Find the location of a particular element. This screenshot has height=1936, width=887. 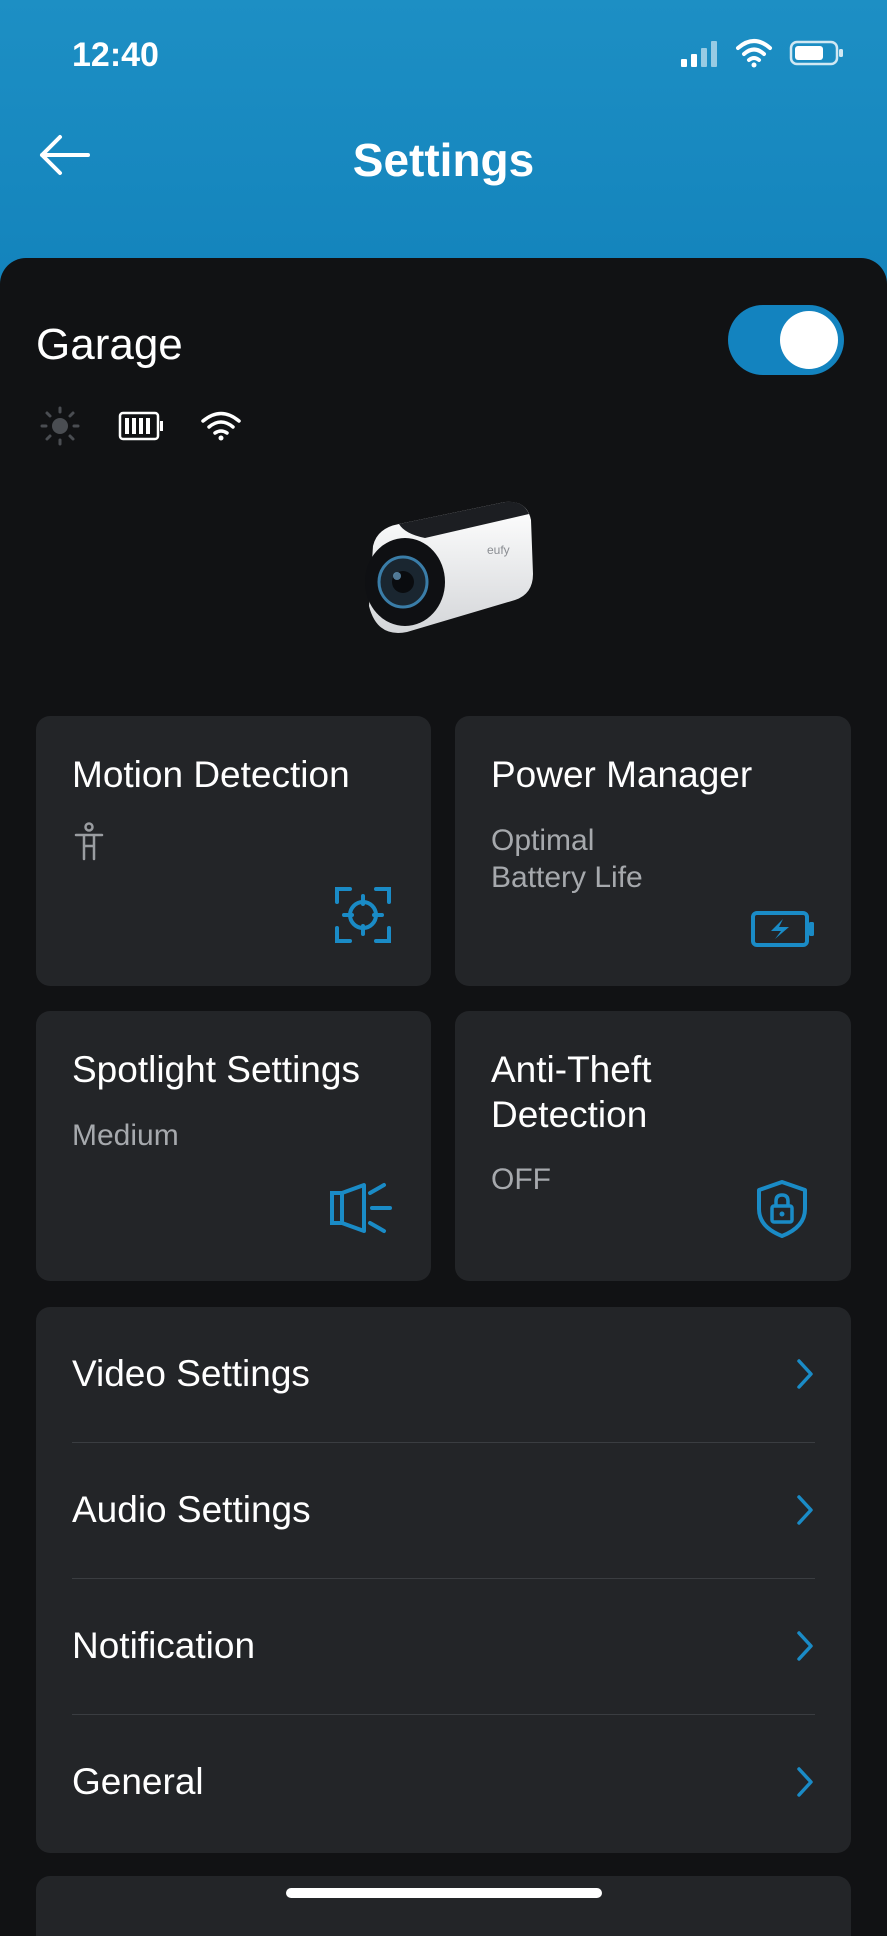

battery-status-icon is located at coordinates (816, 53).